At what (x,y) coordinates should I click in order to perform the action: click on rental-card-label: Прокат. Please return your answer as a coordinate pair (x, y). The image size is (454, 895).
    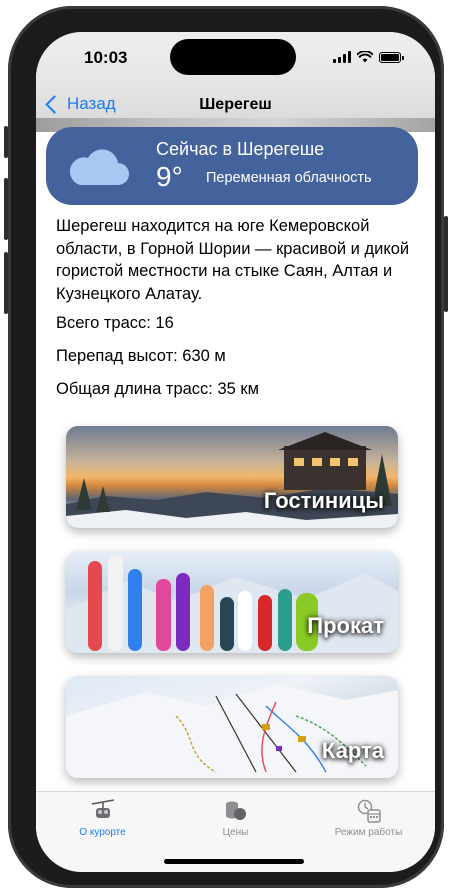
    Looking at the image, I should click on (345, 625).